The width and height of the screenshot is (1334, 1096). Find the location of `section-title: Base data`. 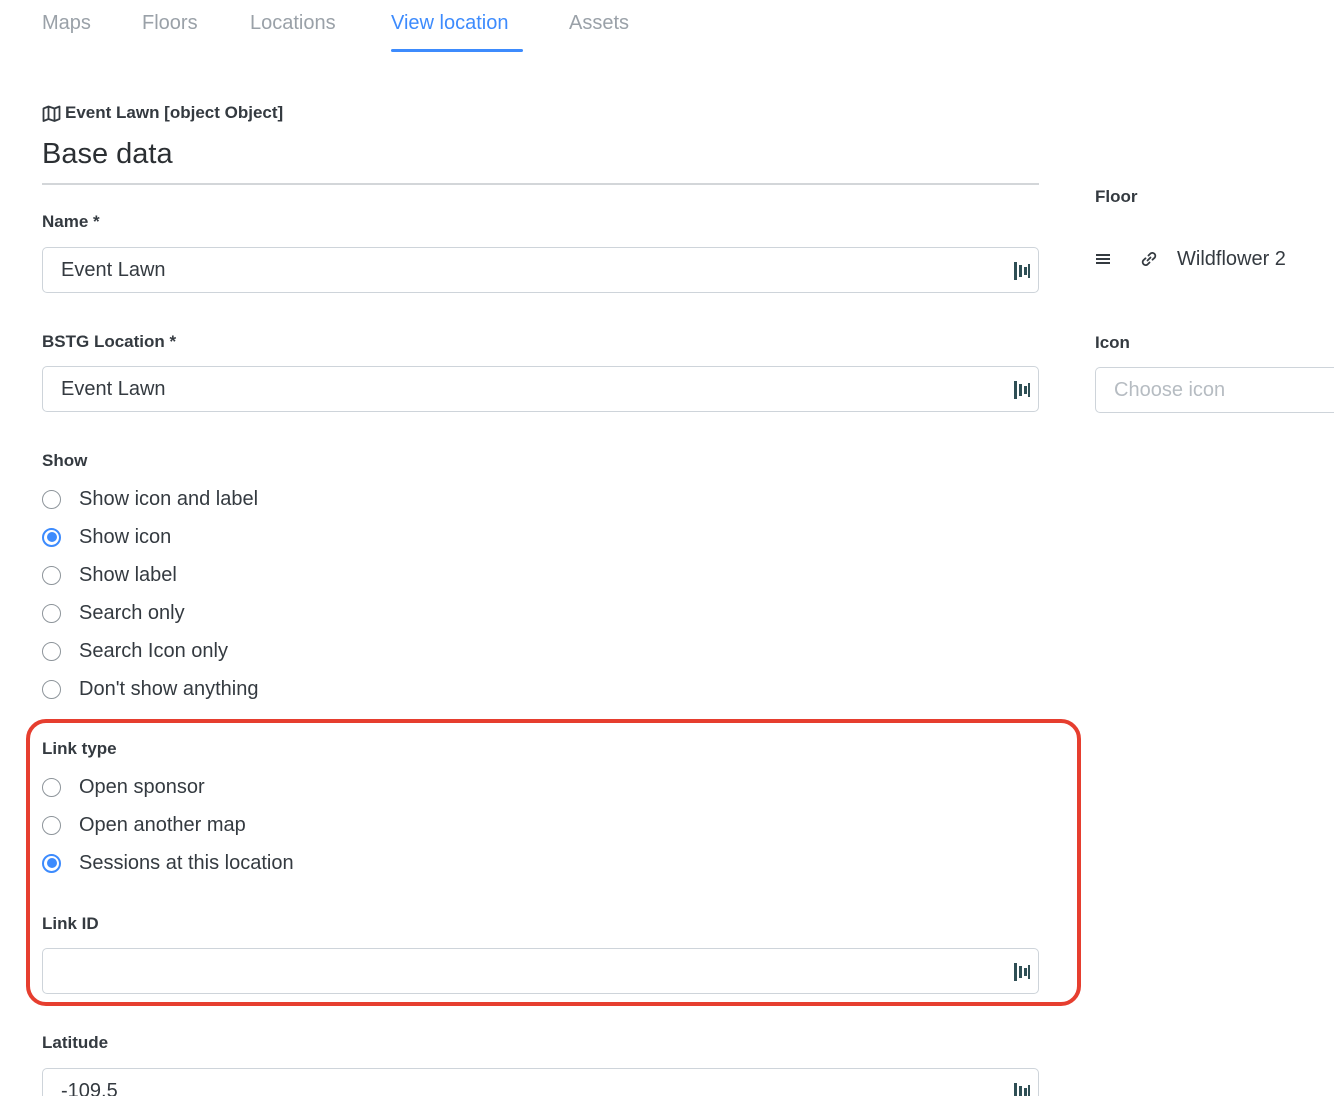

section-title: Base data is located at coordinates (107, 154).